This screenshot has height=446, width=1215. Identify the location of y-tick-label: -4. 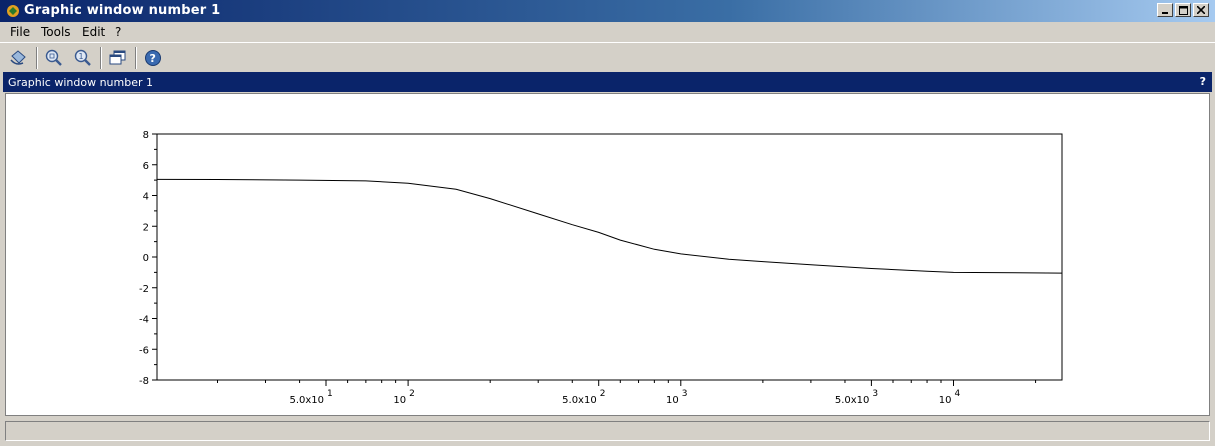
(144, 320).